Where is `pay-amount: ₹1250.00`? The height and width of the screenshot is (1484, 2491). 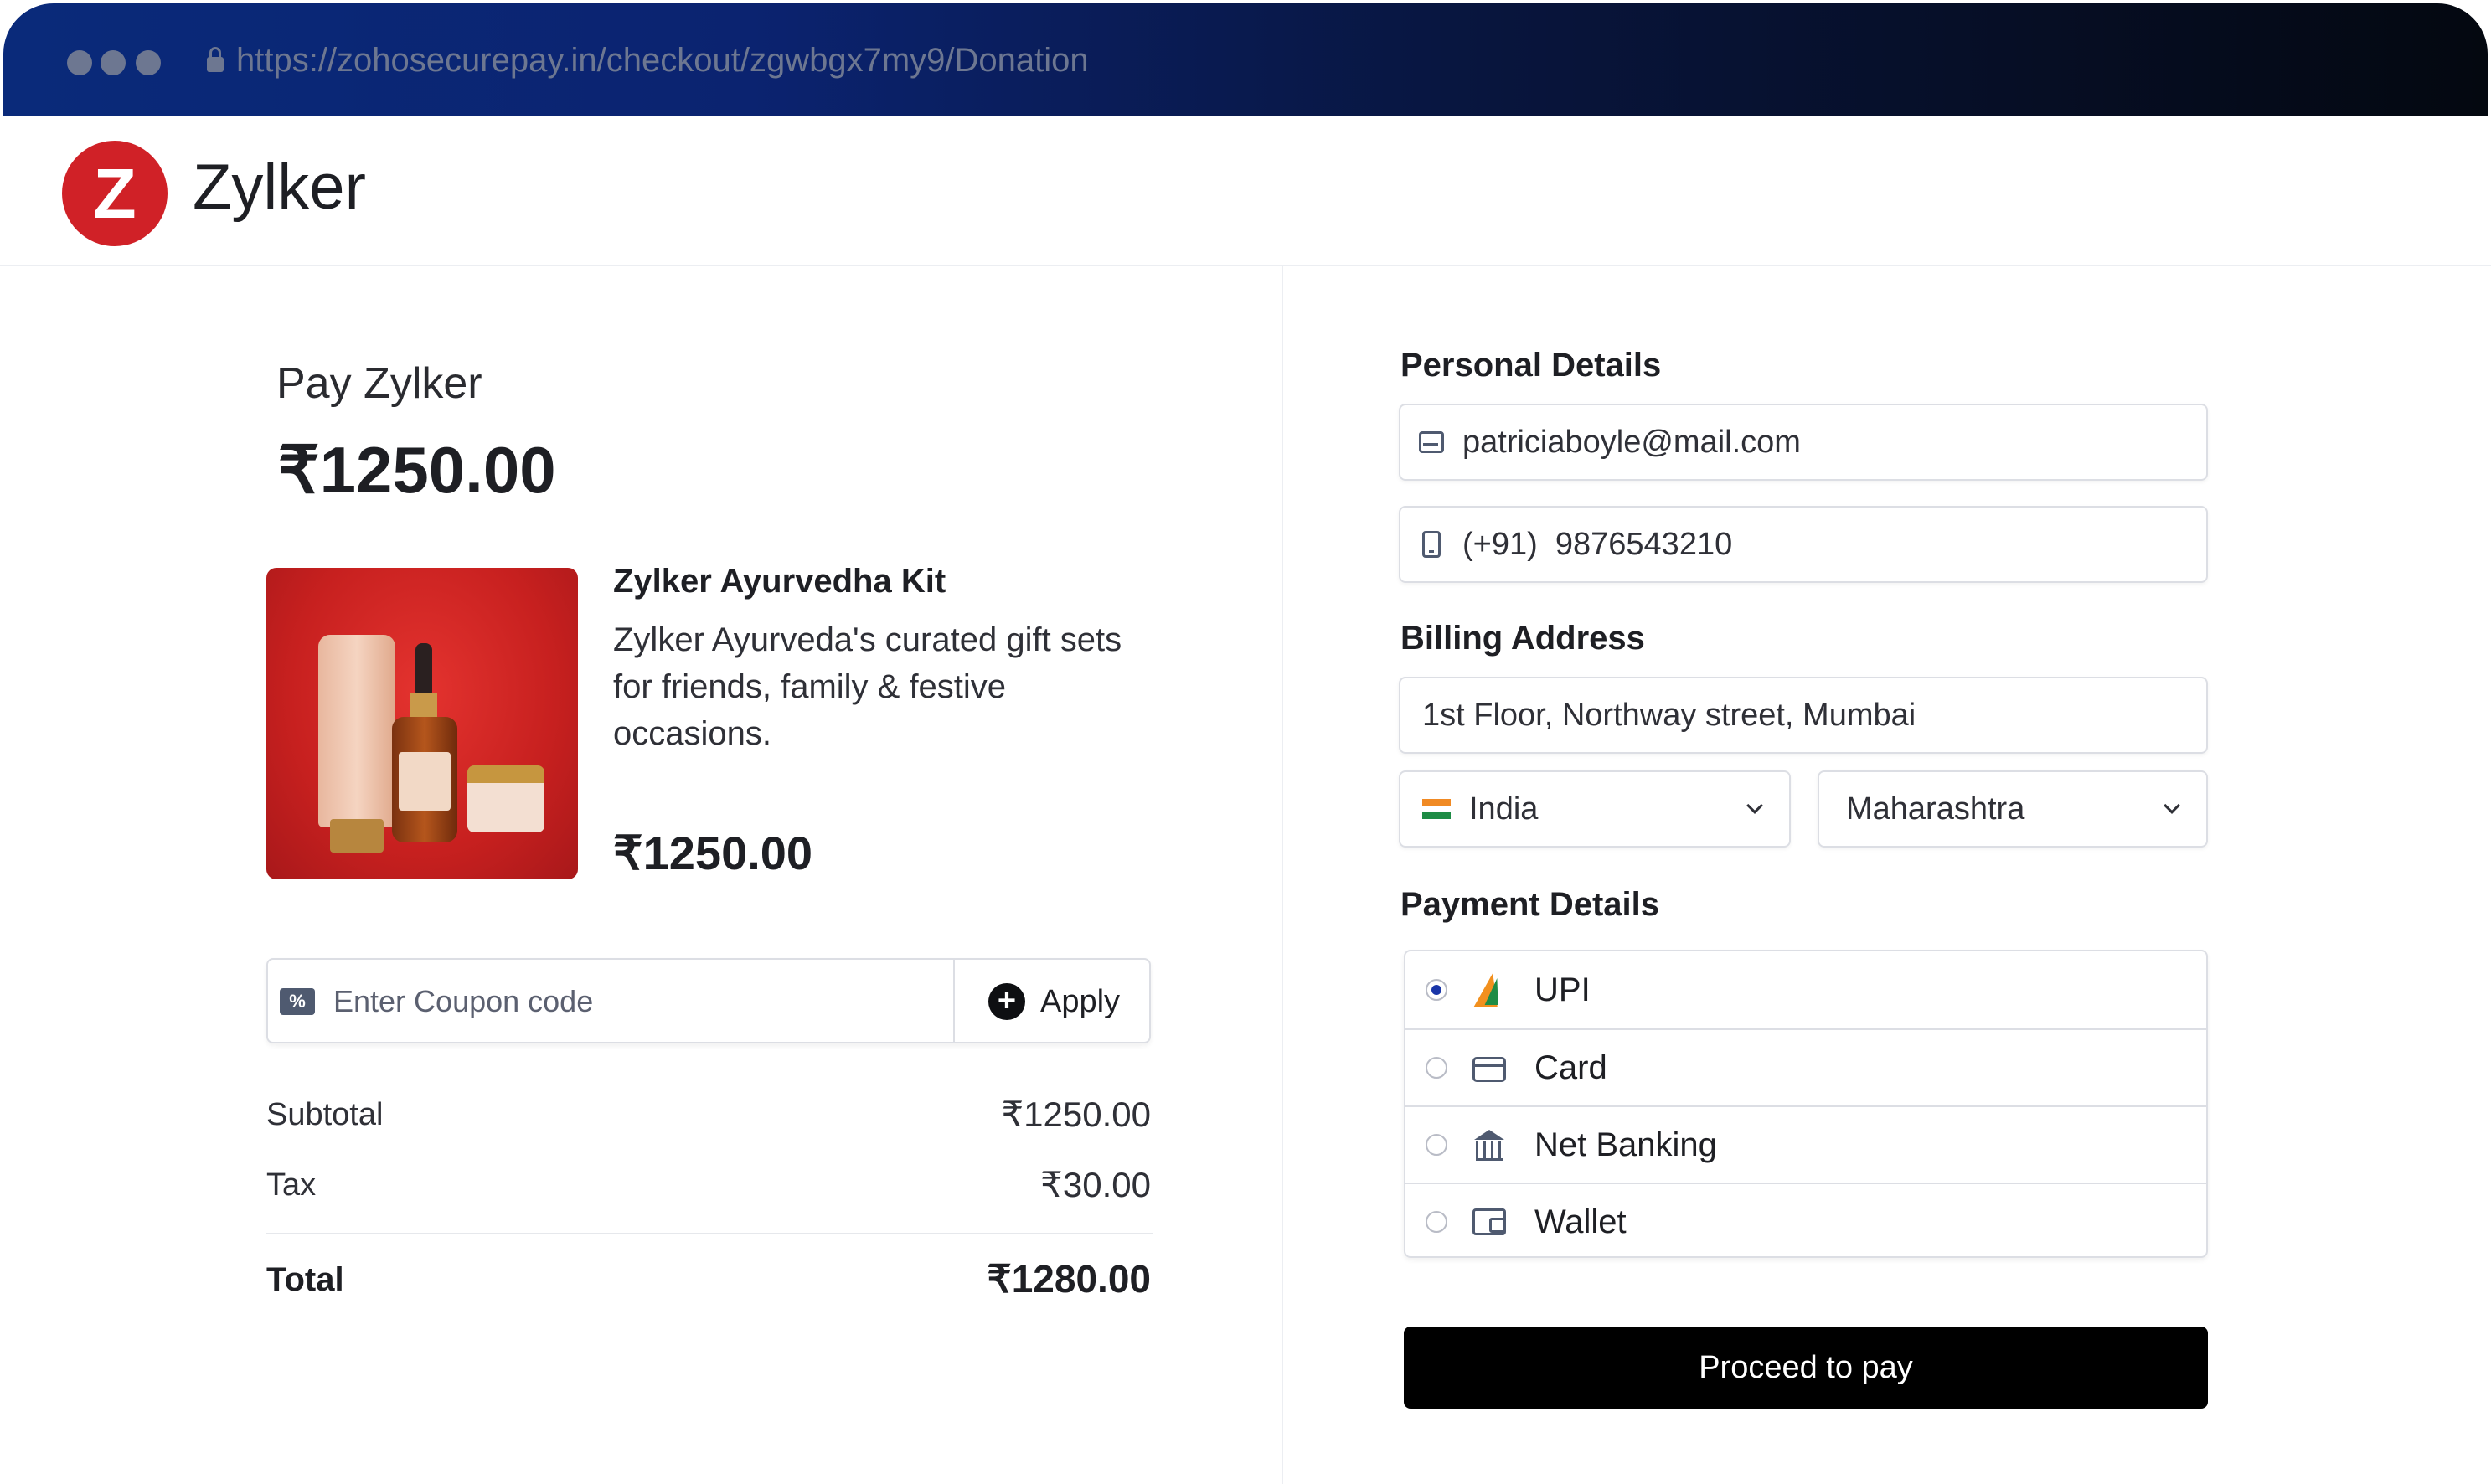
pay-amount: ₹1250.00 is located at coordinates (417, 470).